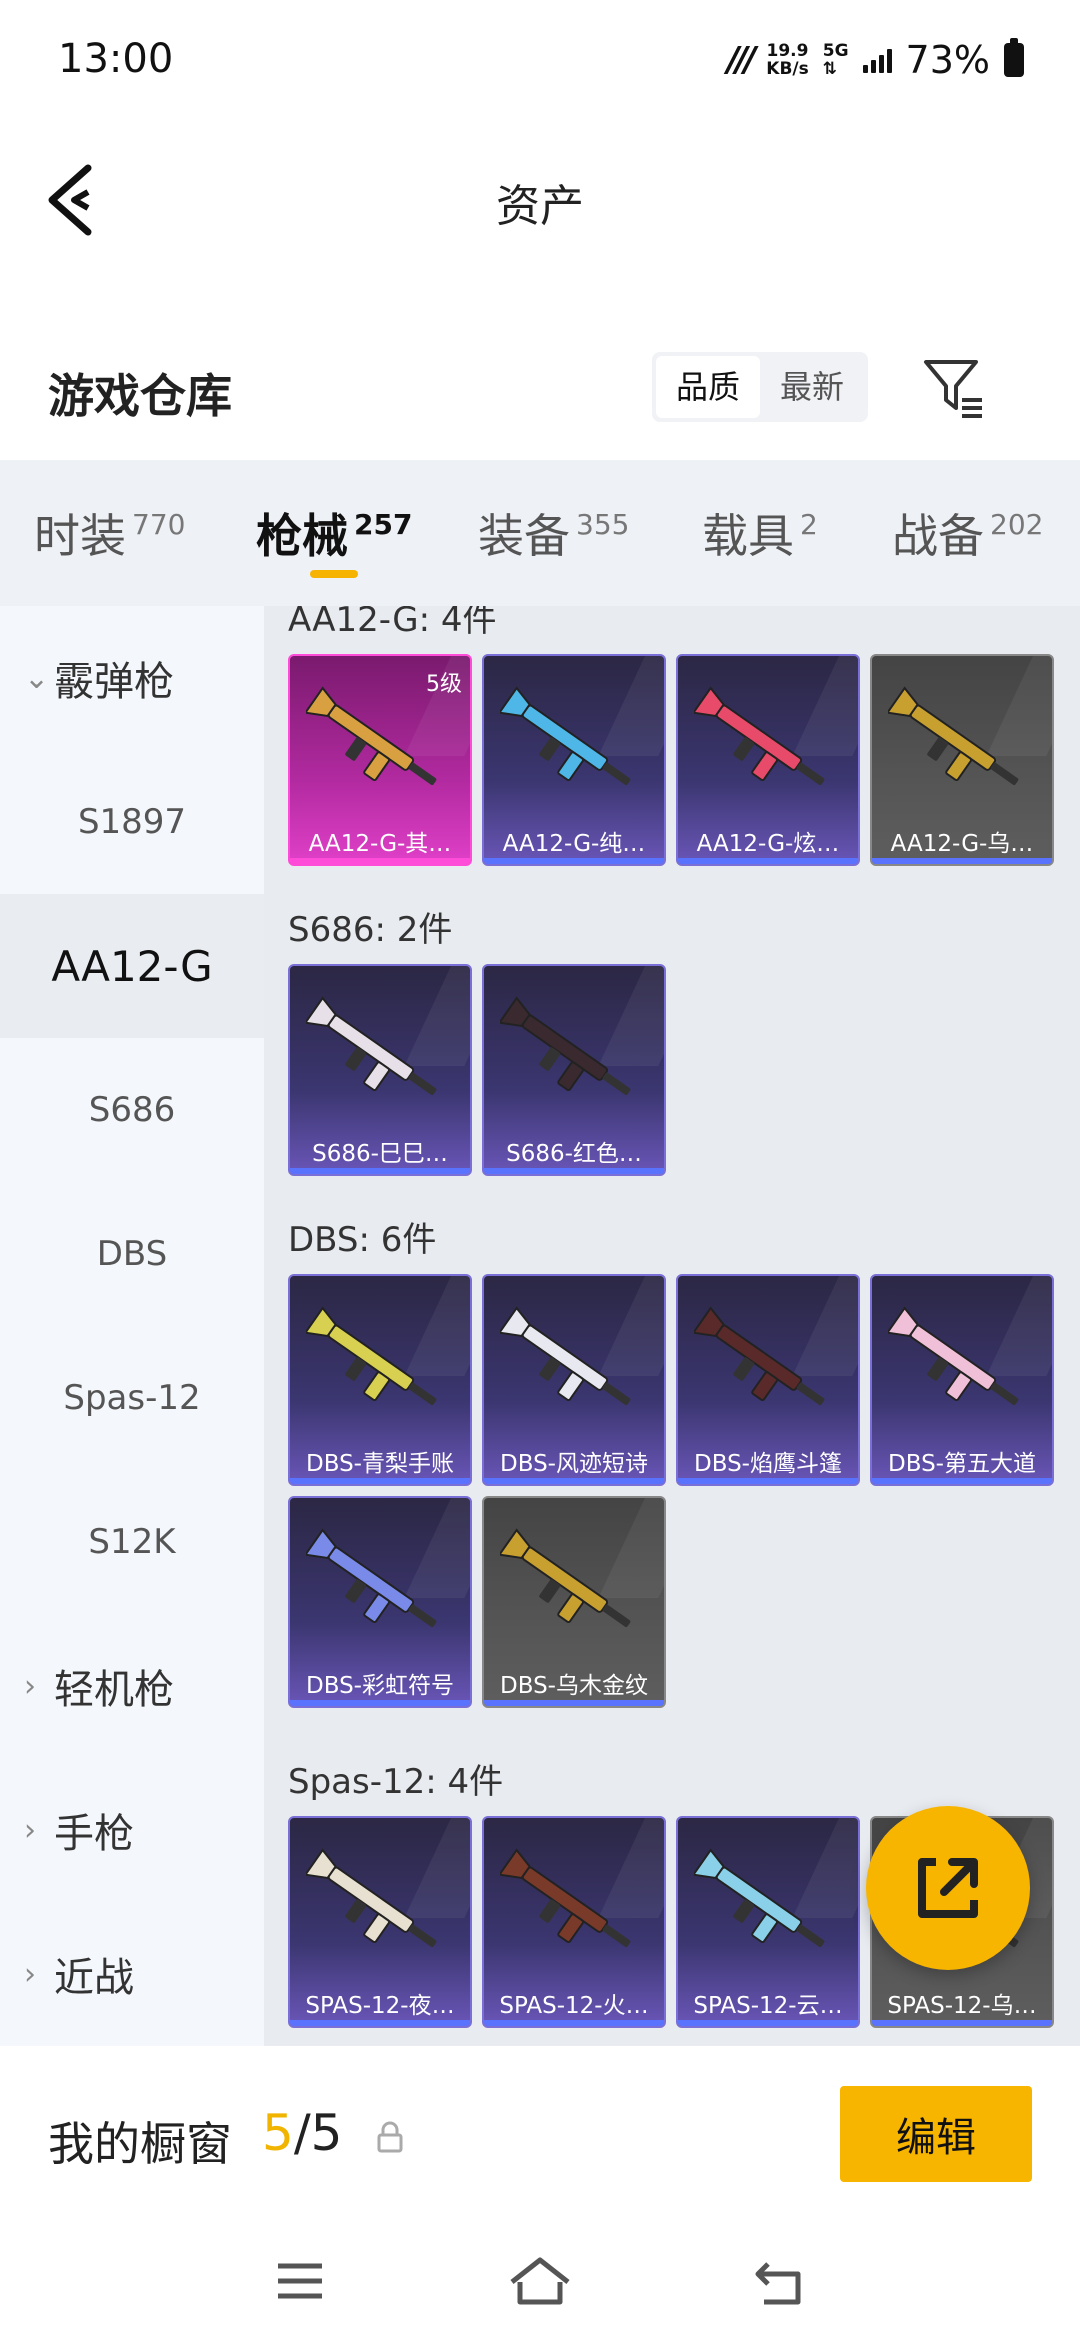  I want to click on sort-newest-button: 最新, so click(812, 387).